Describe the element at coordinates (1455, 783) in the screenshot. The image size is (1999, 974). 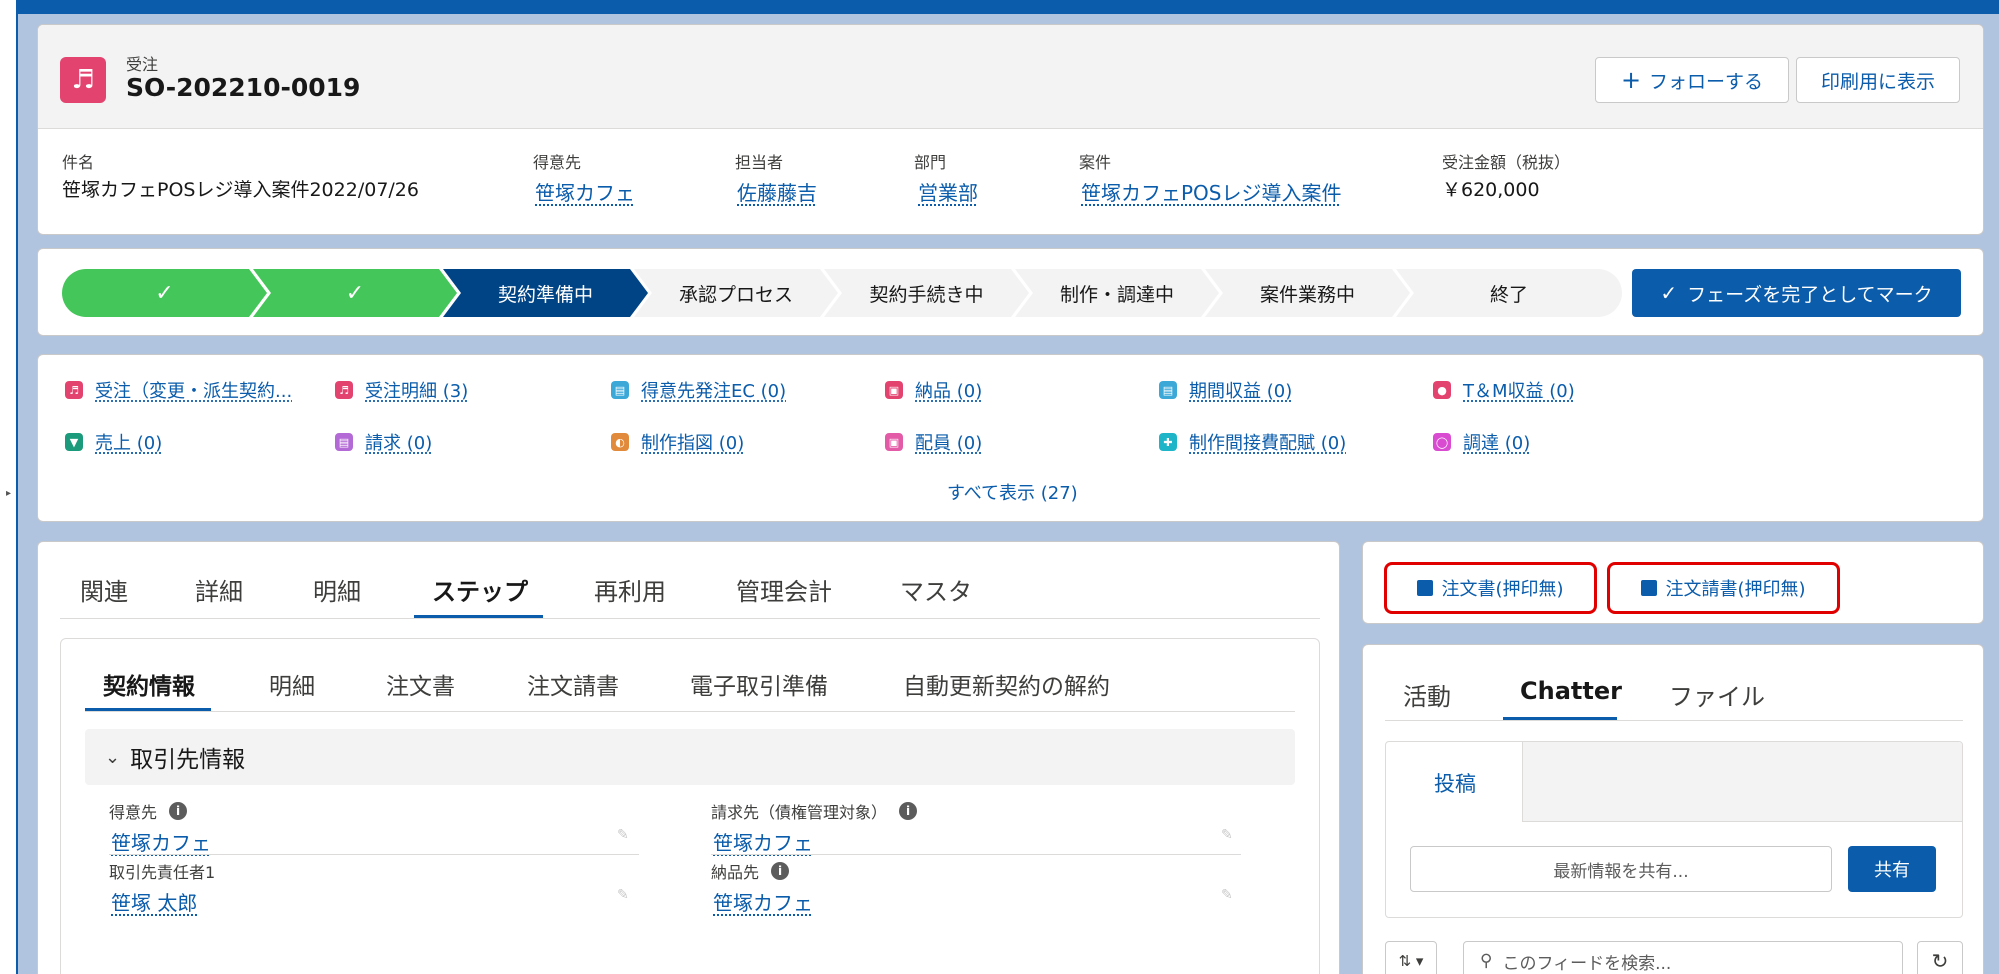
I see `tab-post: 投稿` at that location.